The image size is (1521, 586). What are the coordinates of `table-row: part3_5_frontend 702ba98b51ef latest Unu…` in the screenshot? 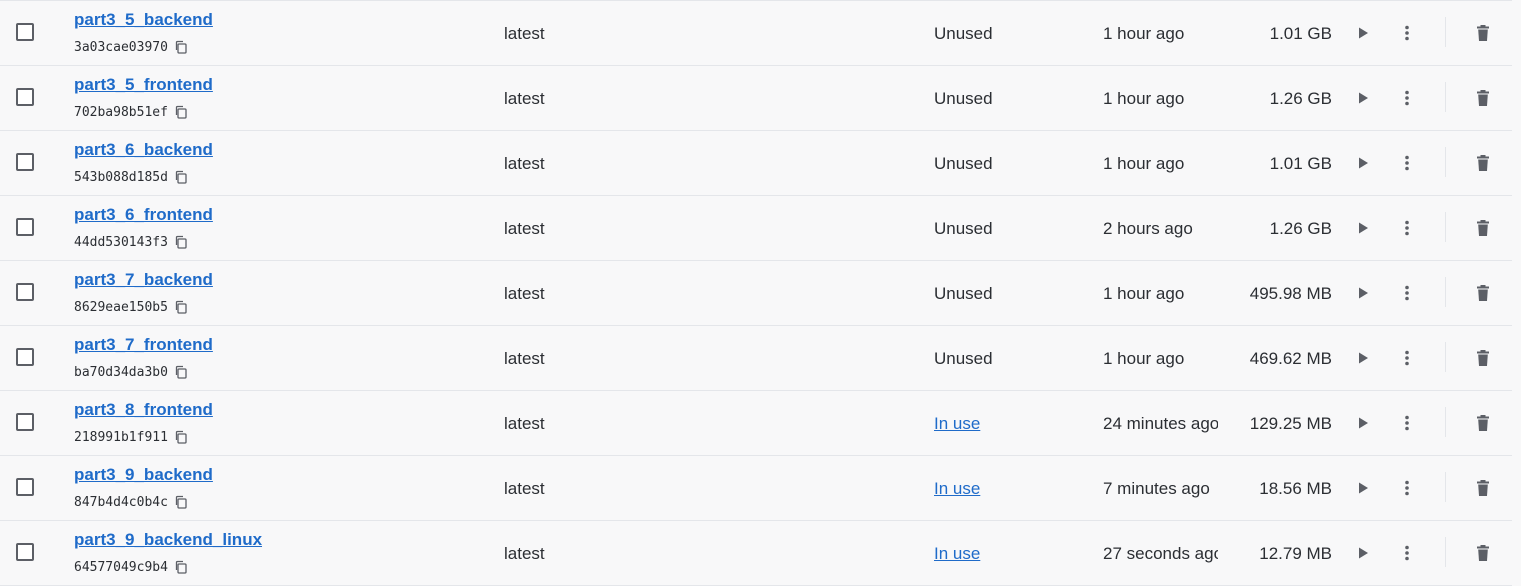 It's located at (756, 98).